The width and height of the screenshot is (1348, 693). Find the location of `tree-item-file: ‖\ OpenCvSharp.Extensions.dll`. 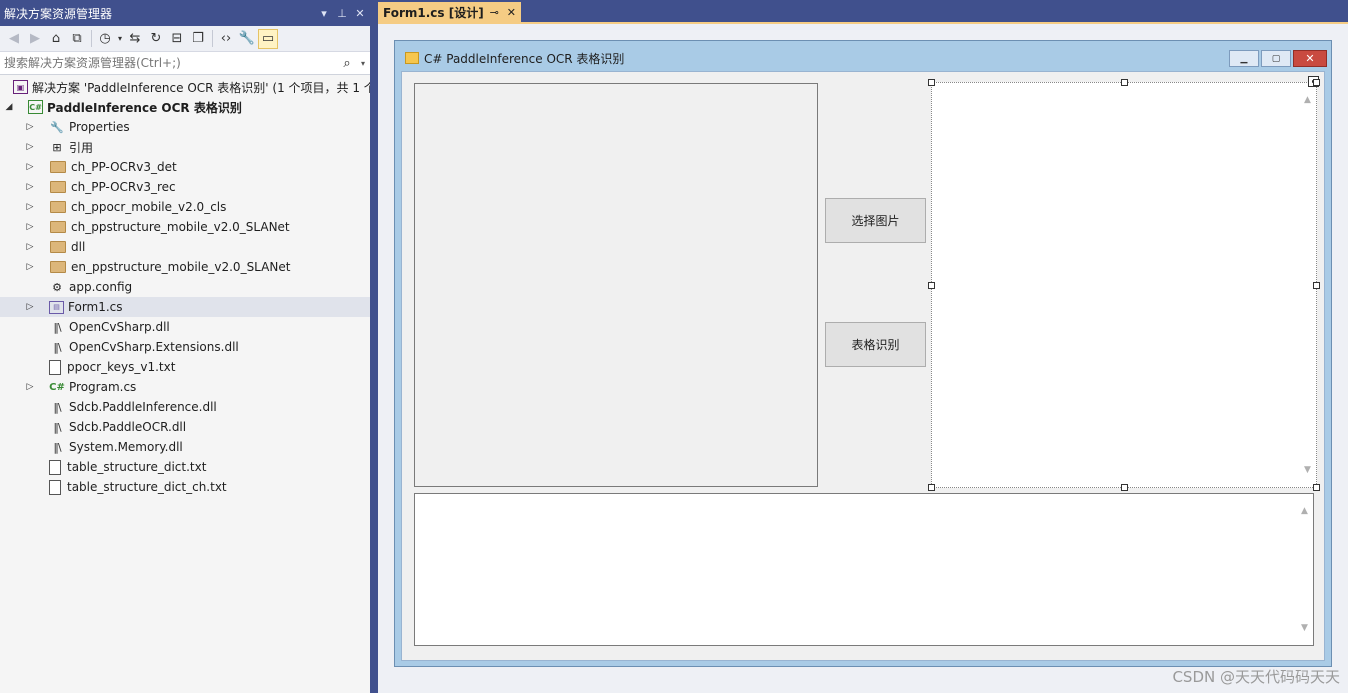

tree-item-file: ‖\ OpenCvSharp.Extensions.dll is located at coordinates (185, 347).